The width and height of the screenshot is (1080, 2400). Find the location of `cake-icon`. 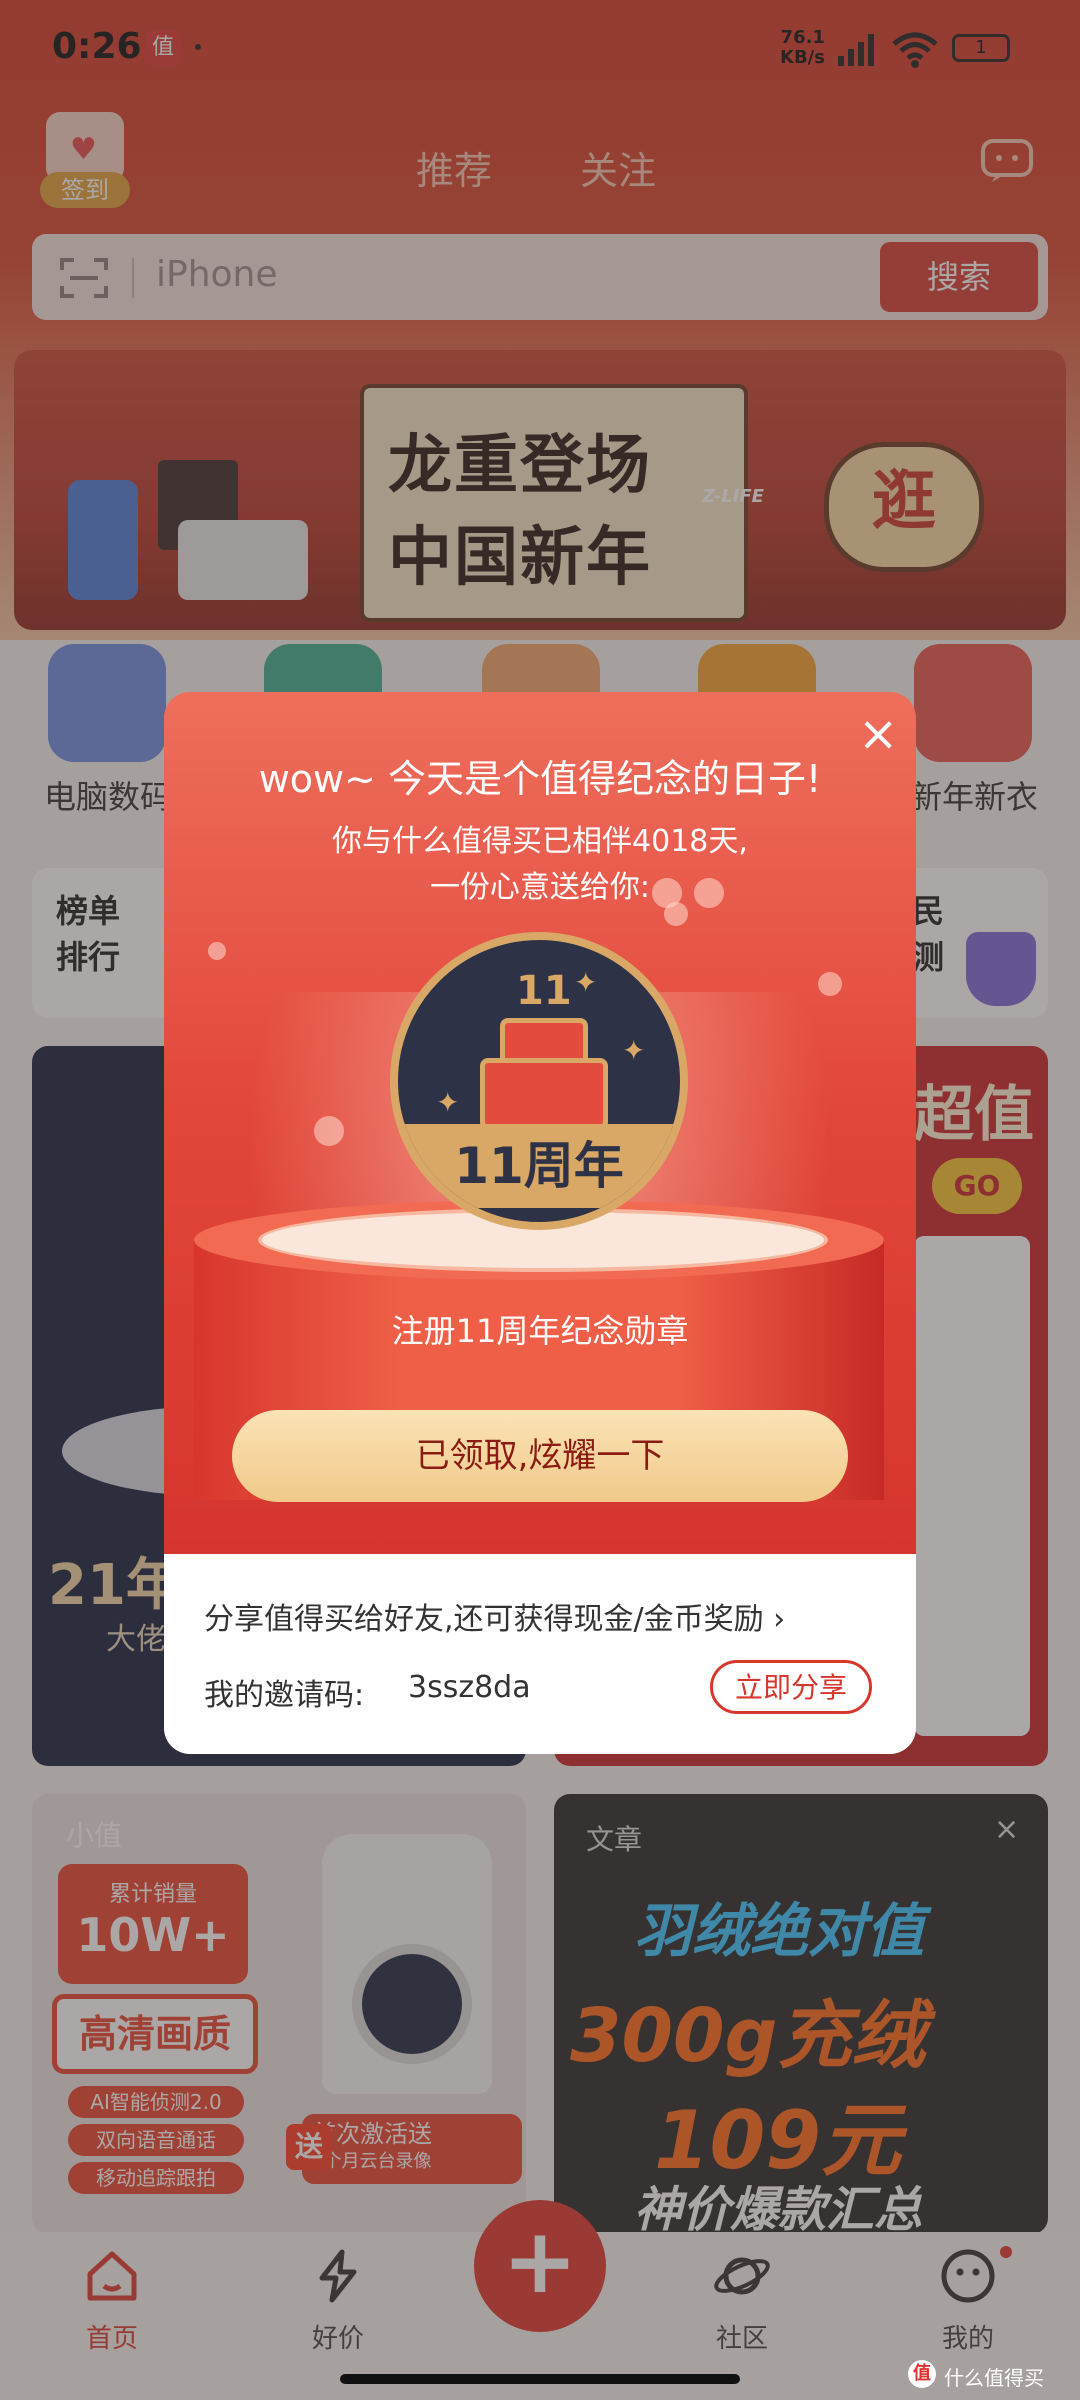

cake-icon is located at coordinates (544, 1094).